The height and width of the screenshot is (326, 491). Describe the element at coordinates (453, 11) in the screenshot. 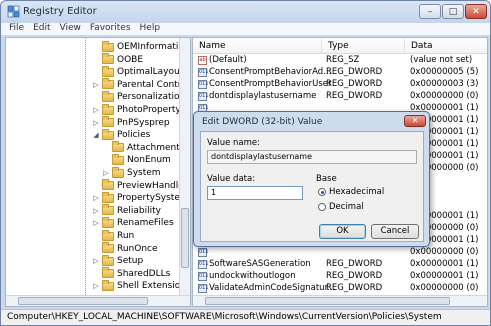

I see `maximize-button: □` at that location.